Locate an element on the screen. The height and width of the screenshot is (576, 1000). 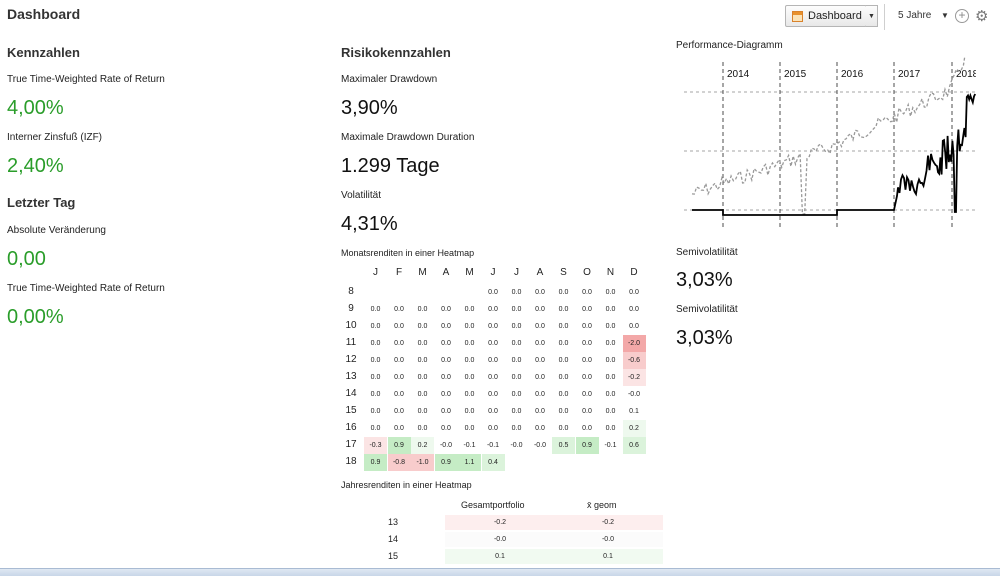
heatmap-year-label: 13 is located at coordinates (351, 376).